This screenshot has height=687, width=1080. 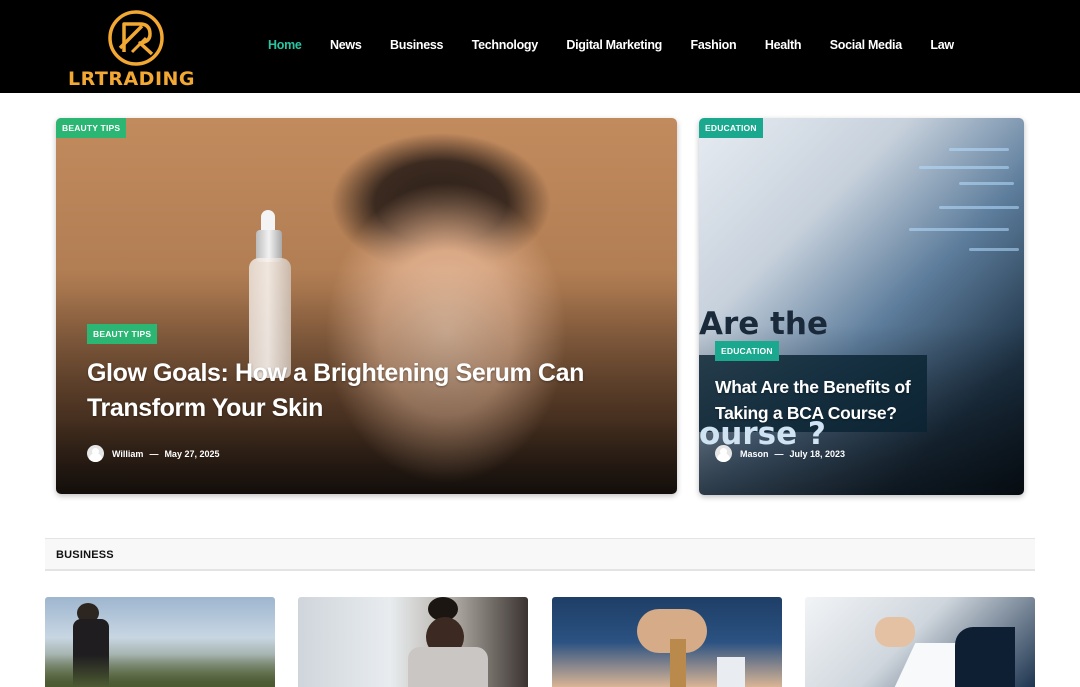 What do you see at coordinates (346, 45) in the screenshot?
I see `nav-item-news: News` at bounding box center [346, 45].